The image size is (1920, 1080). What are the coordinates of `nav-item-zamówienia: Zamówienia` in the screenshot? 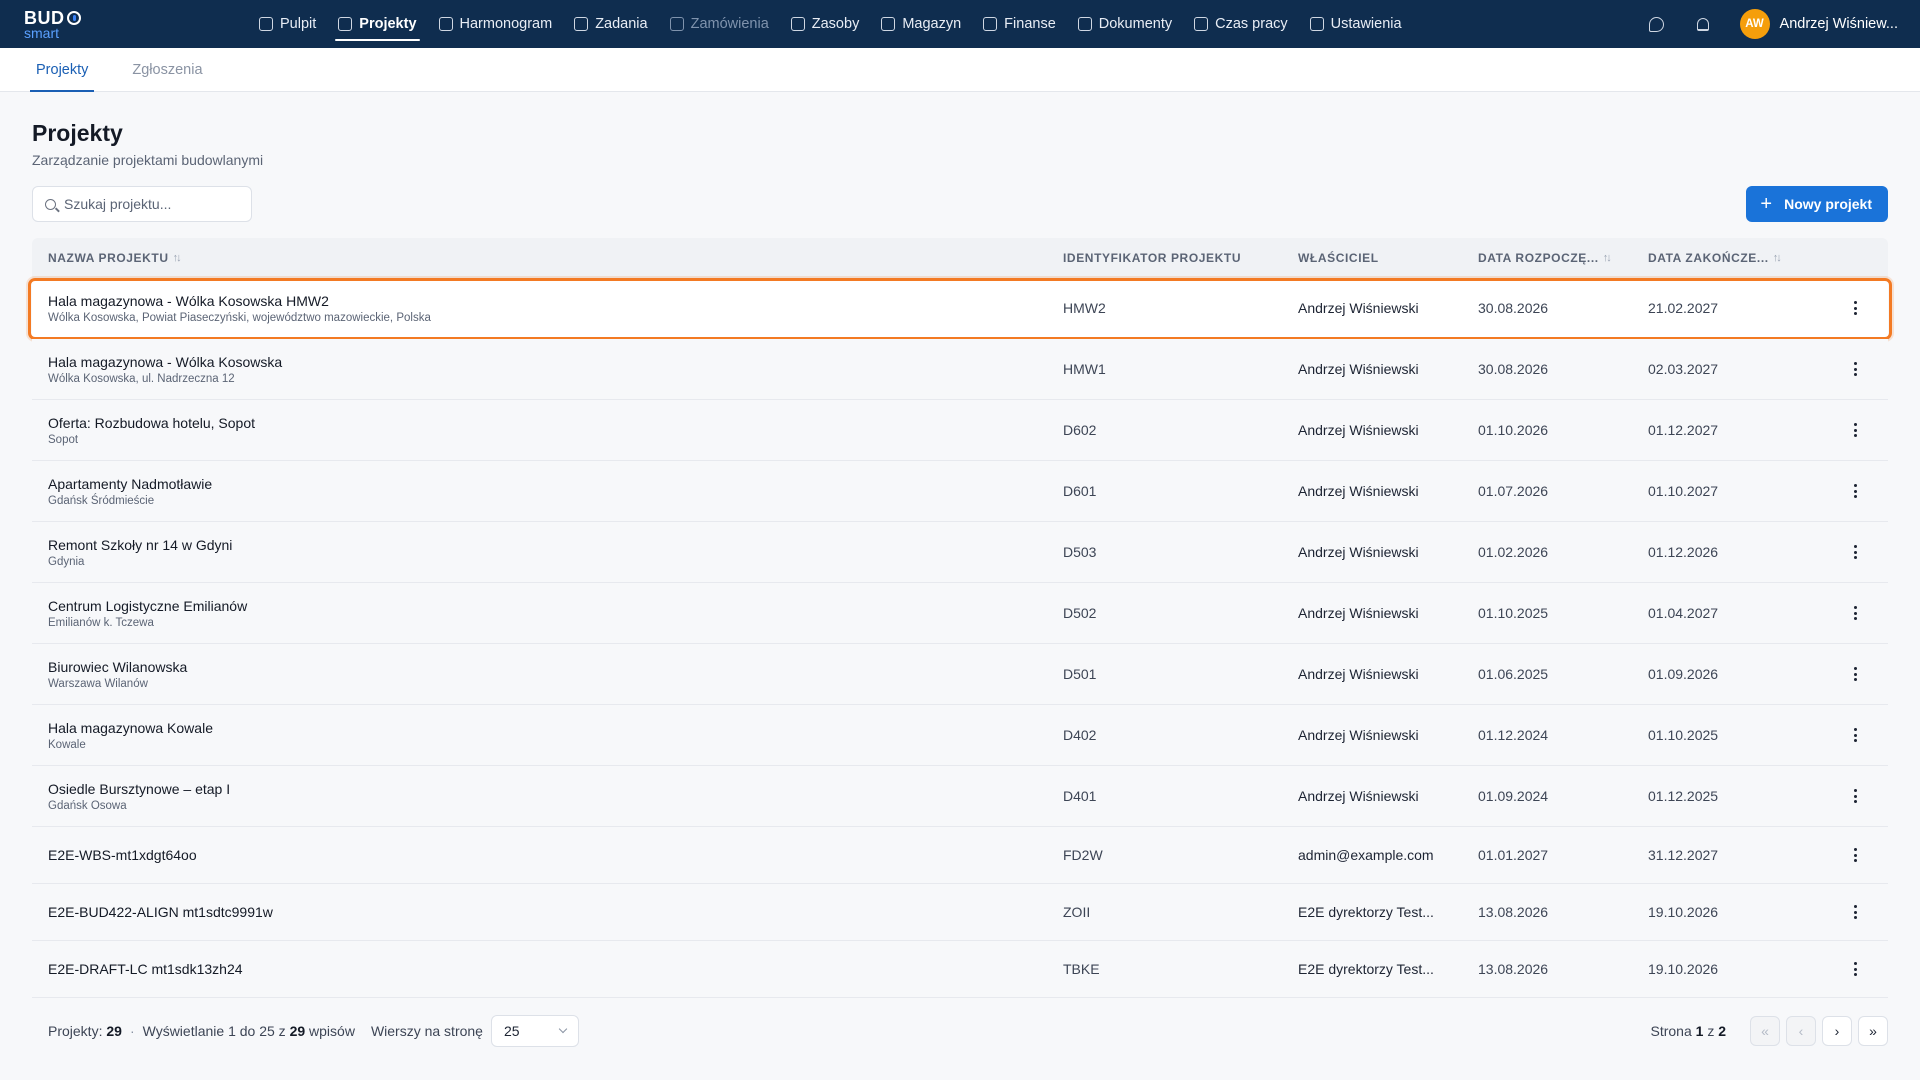 It's located at (719, 24).